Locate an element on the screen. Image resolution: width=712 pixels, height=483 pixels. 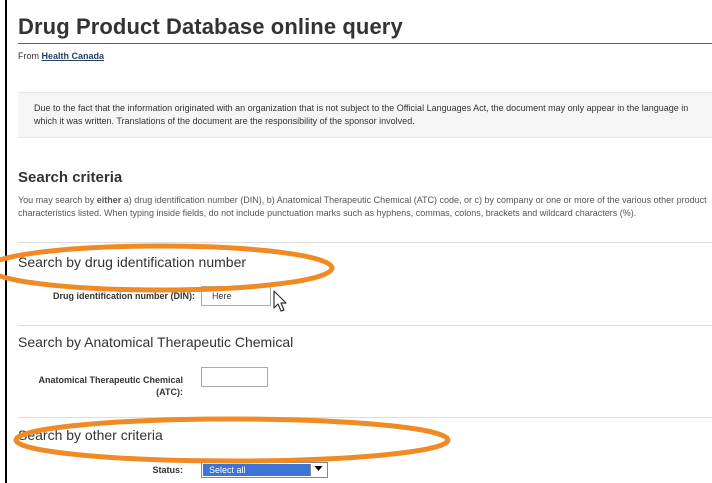
atc-label: Anatomical Therapeutic Chemical (ATC): is located at coordinates (101, 386).